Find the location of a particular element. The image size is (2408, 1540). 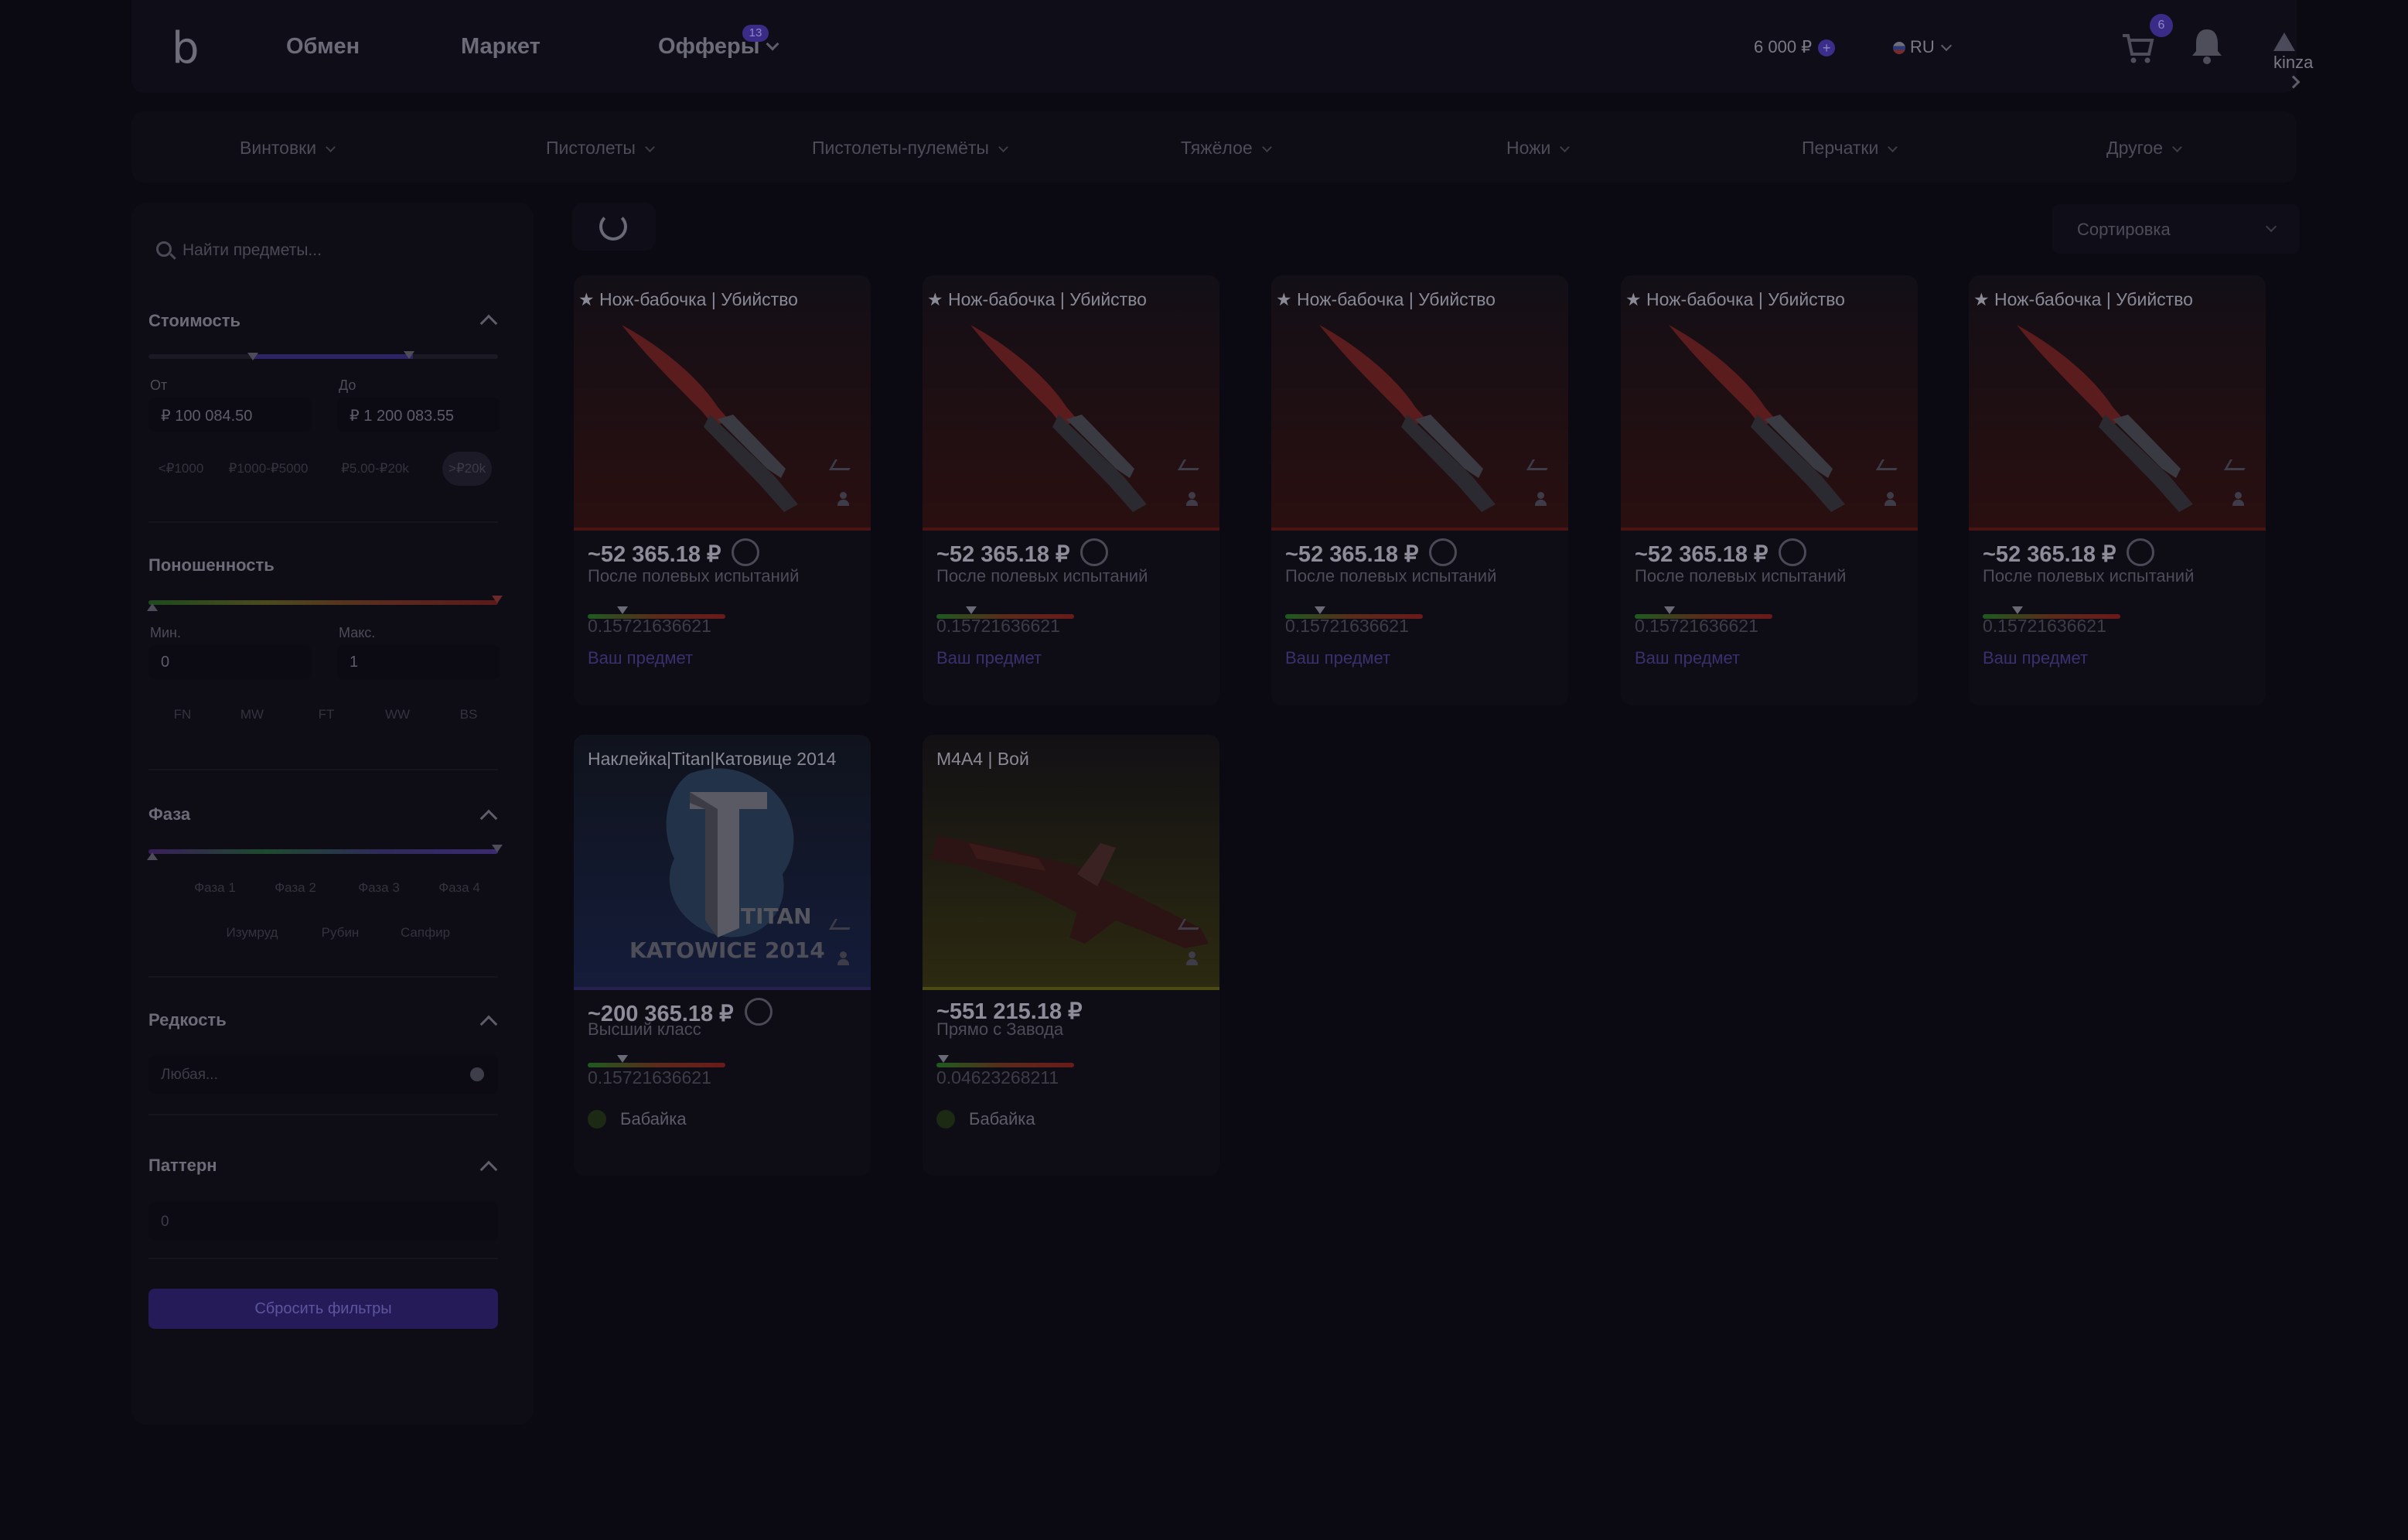

rarity-color-icon is located at coordinates (477, 1074).